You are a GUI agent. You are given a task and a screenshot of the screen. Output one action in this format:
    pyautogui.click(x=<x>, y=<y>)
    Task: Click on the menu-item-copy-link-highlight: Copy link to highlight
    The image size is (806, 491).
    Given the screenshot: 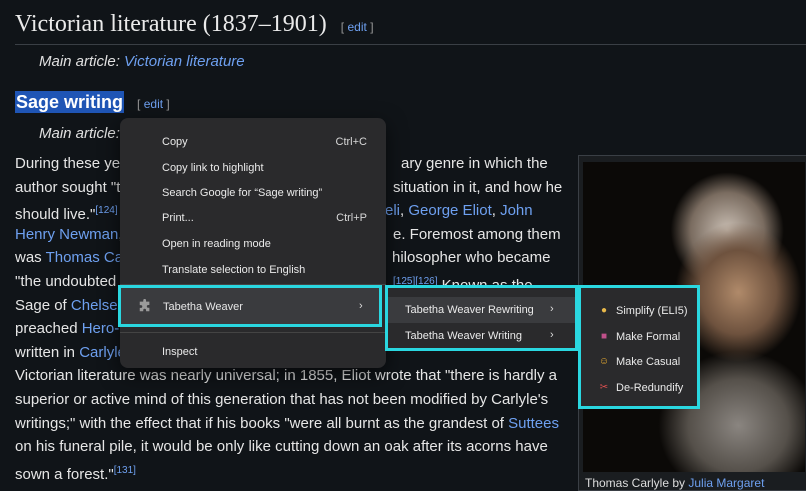 What is the action you would take?
    pyautogui.click(x=253, y=168)
    